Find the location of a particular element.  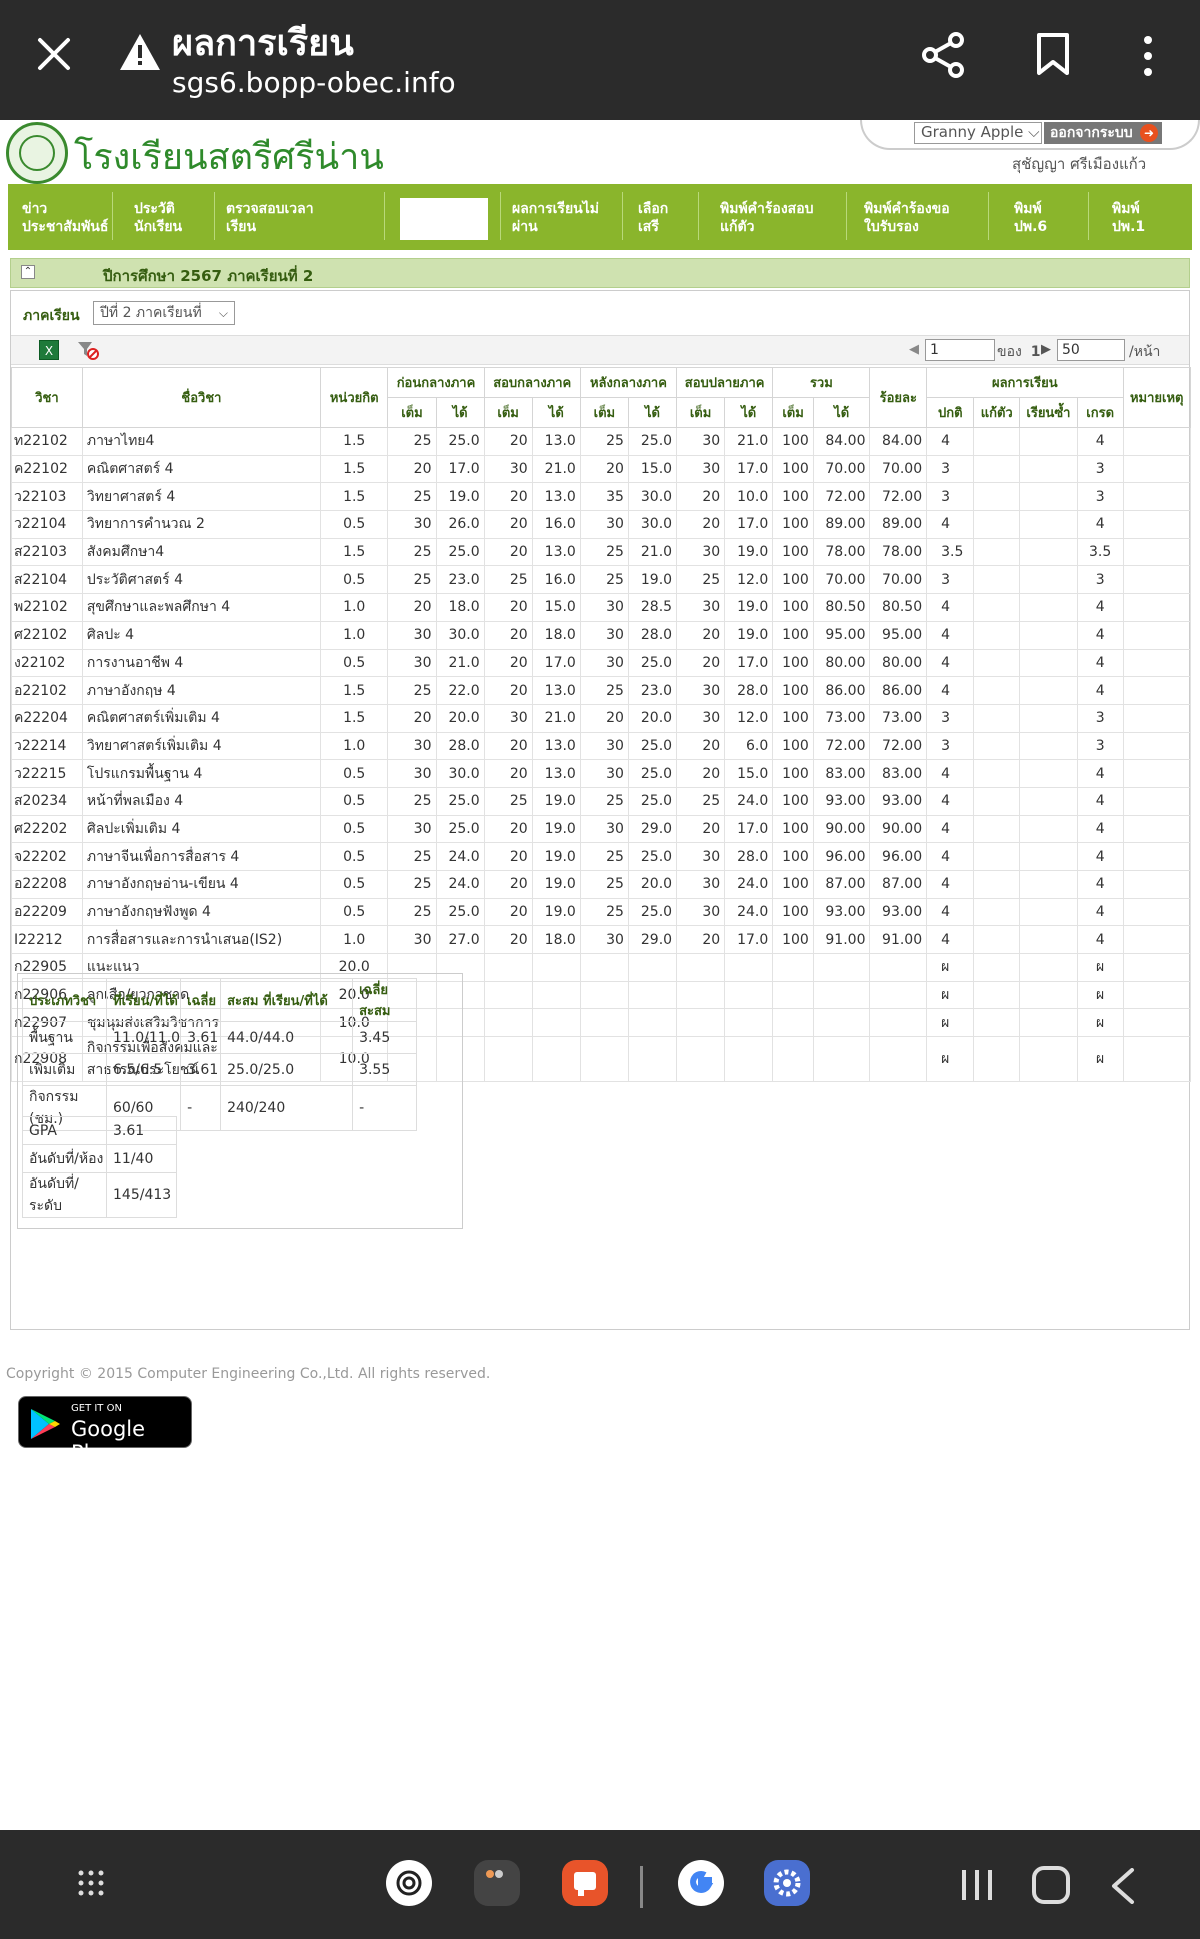

semester-label: ภาคเรียน is located at coordinates (51, 316).